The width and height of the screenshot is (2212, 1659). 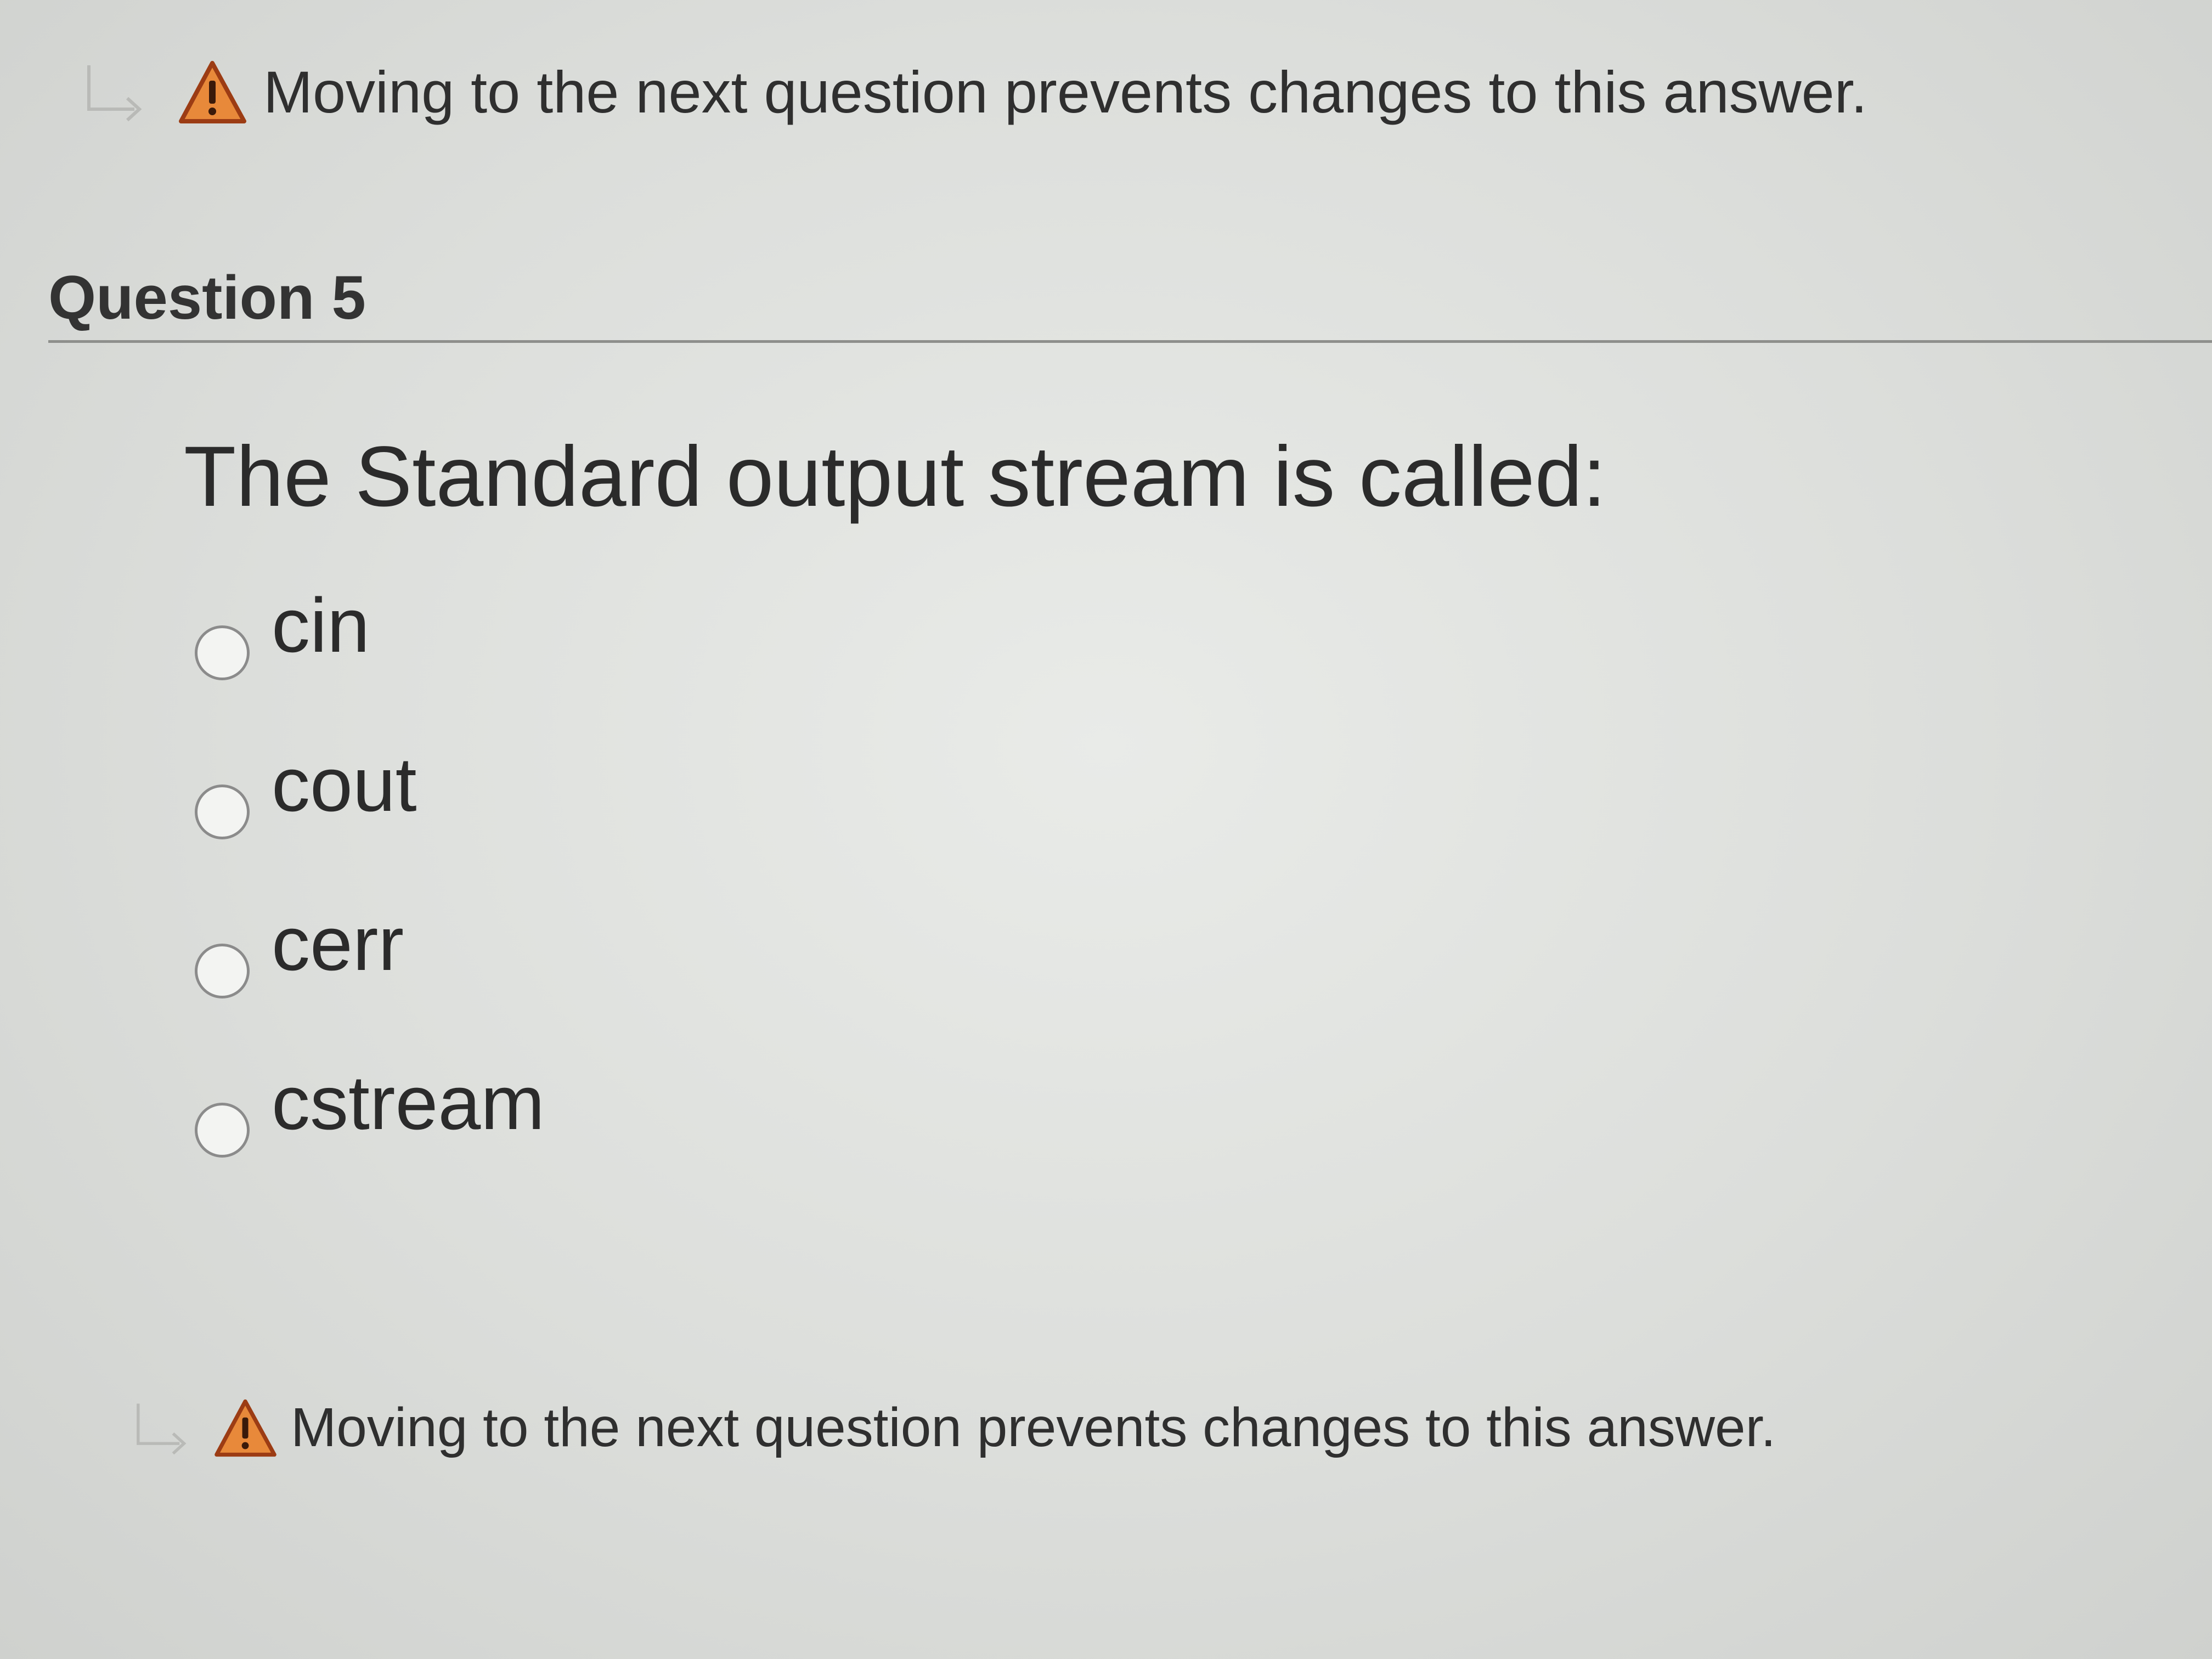 I want to click on question-title: Question 5, so click(x=207, y=297).